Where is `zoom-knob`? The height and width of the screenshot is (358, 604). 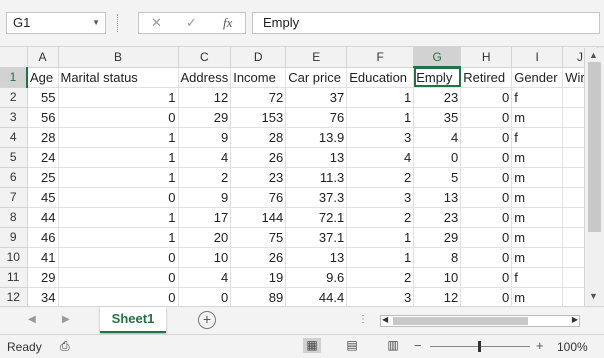
zoom-knob is located at coordinates (479, 346).